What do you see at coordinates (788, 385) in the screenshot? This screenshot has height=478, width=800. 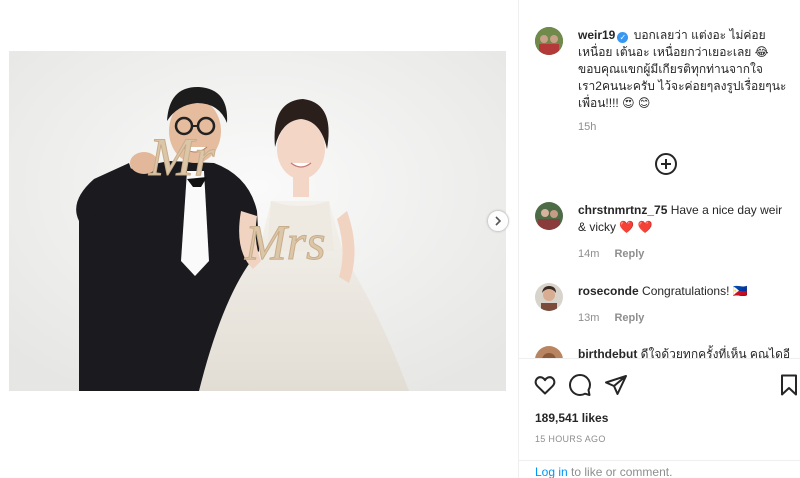 I see `bookmark-icon` at bounding box center [788, 385].